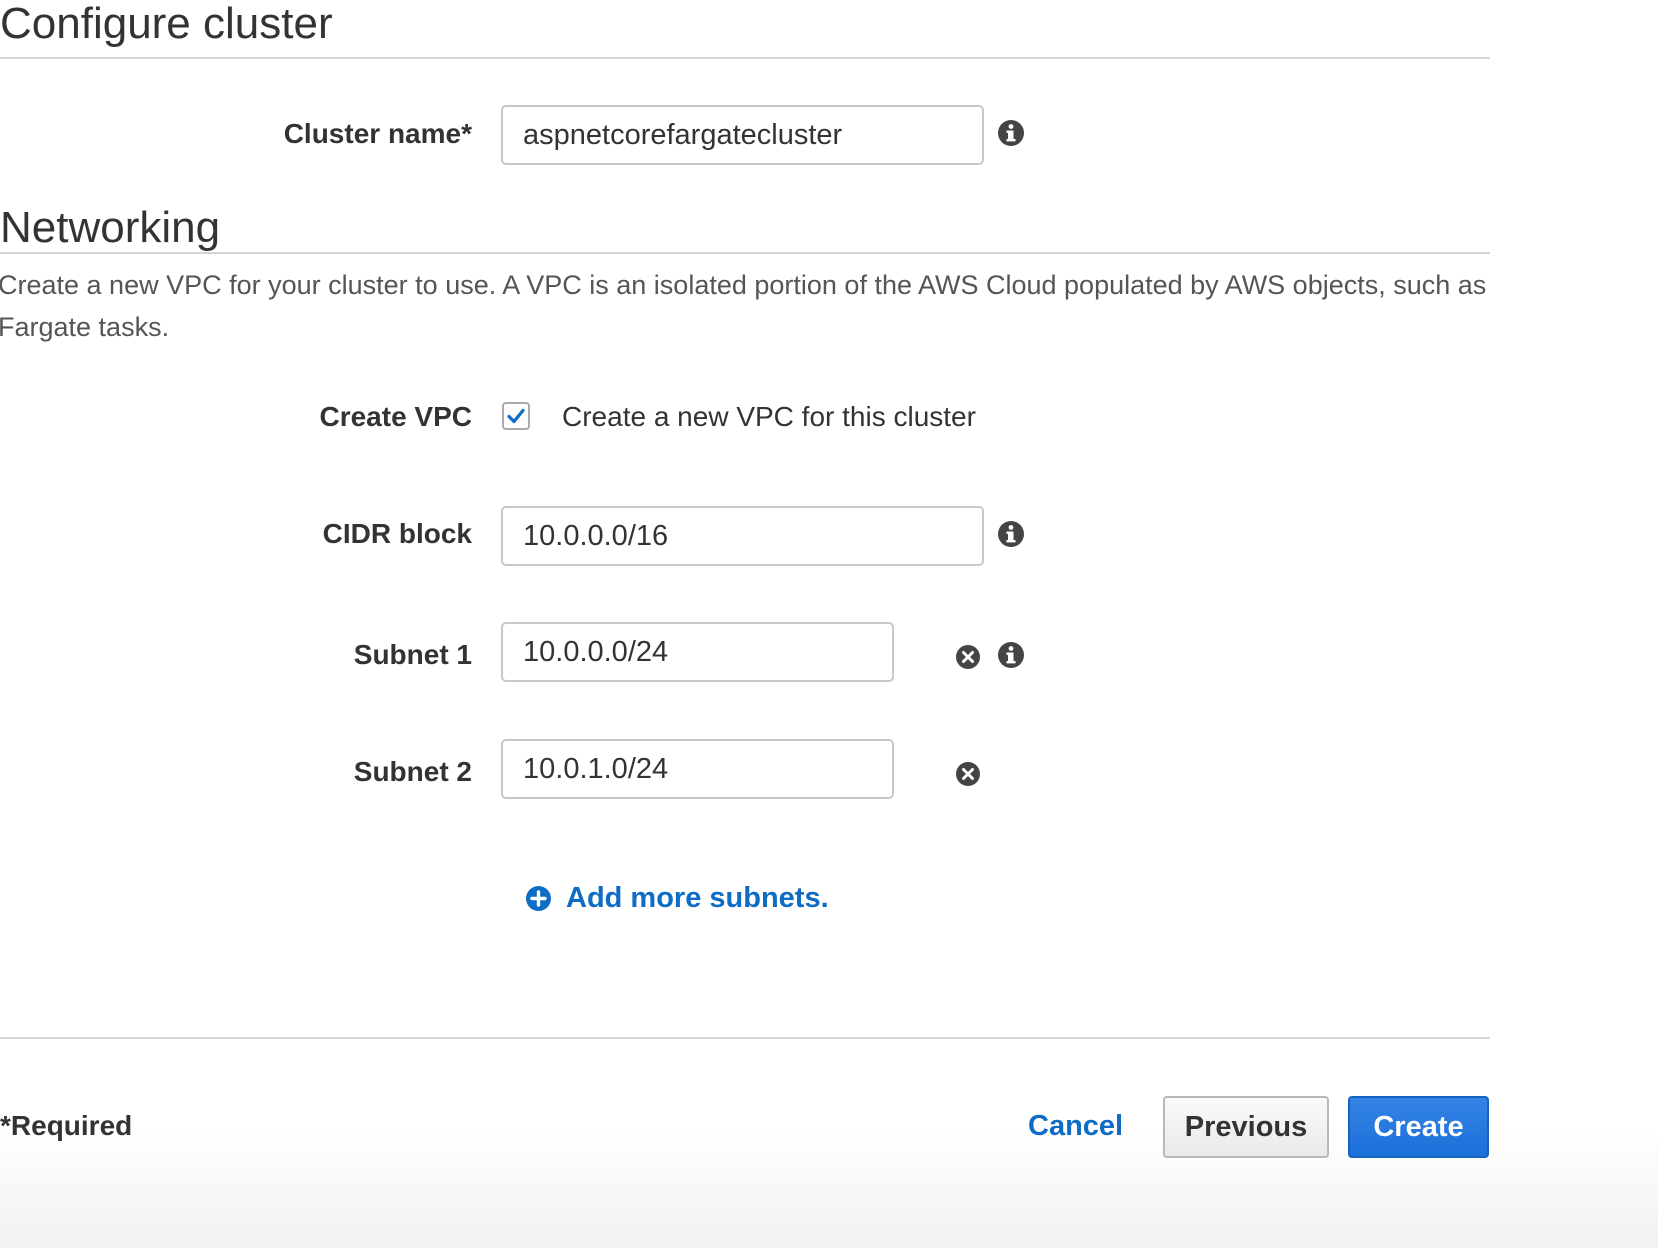 Image resolution: width=1658 pixels, height=1248 pixels. I want to click on add-subnets-label: Add more subnets., so click(697, 898).